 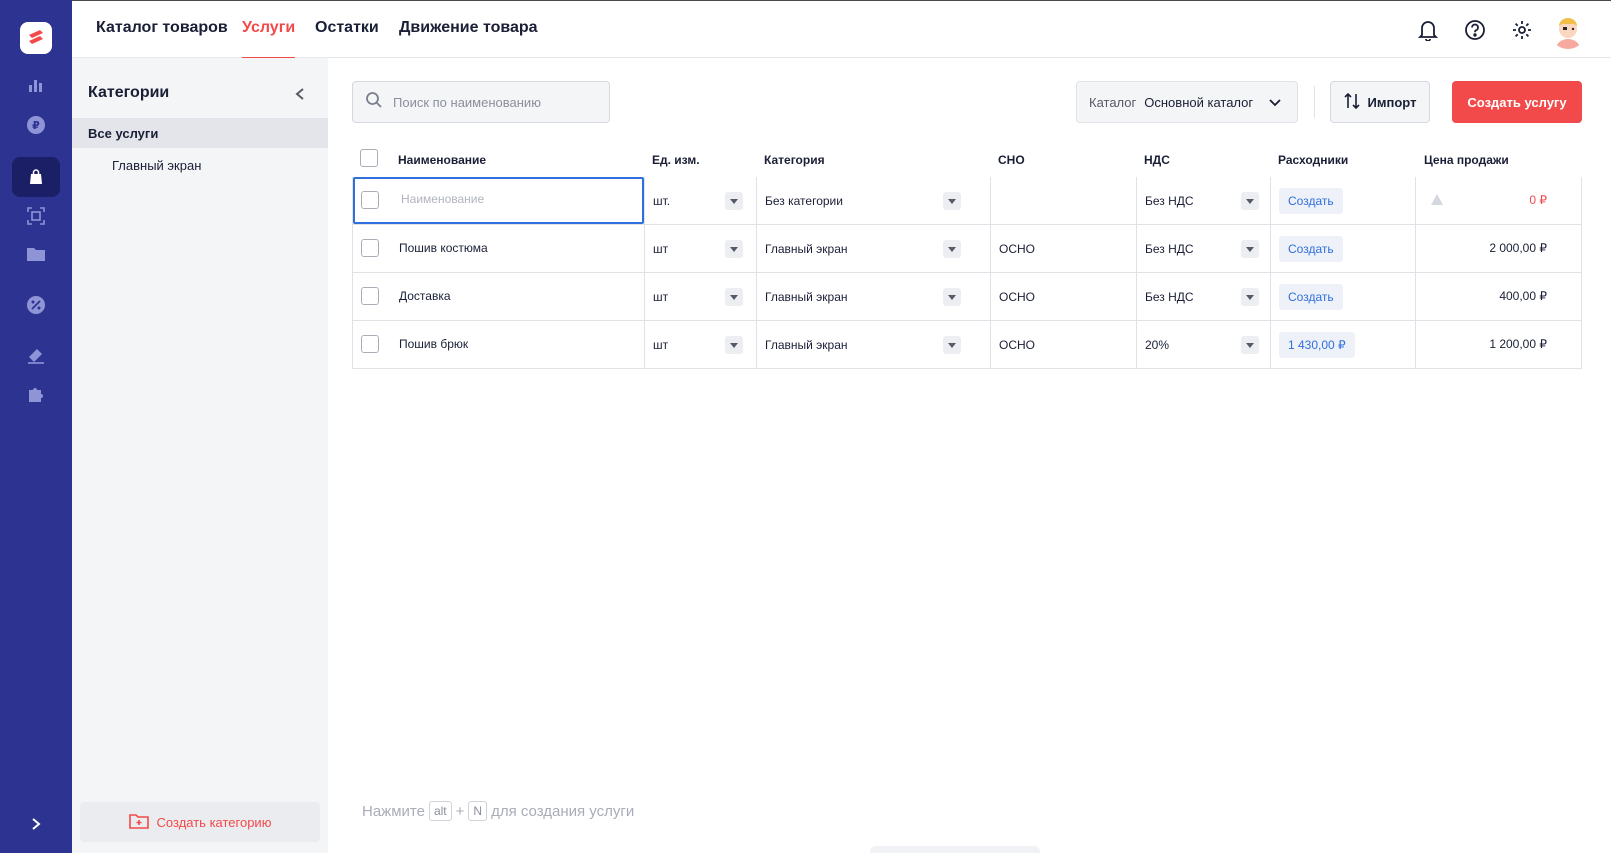 What do you see at coordinates (804, 200) in the screenshot?
I see `category-value: Без категории` at bounding box center [804, 200].